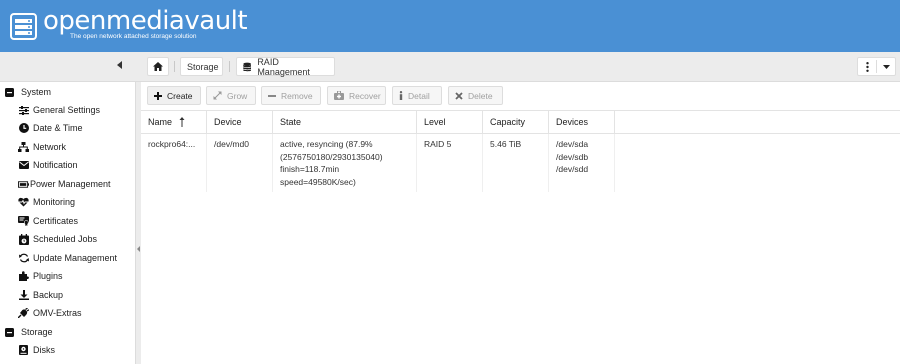 The image size is (900, 364). I want to click on column-header-state: State, so click(345, 122).